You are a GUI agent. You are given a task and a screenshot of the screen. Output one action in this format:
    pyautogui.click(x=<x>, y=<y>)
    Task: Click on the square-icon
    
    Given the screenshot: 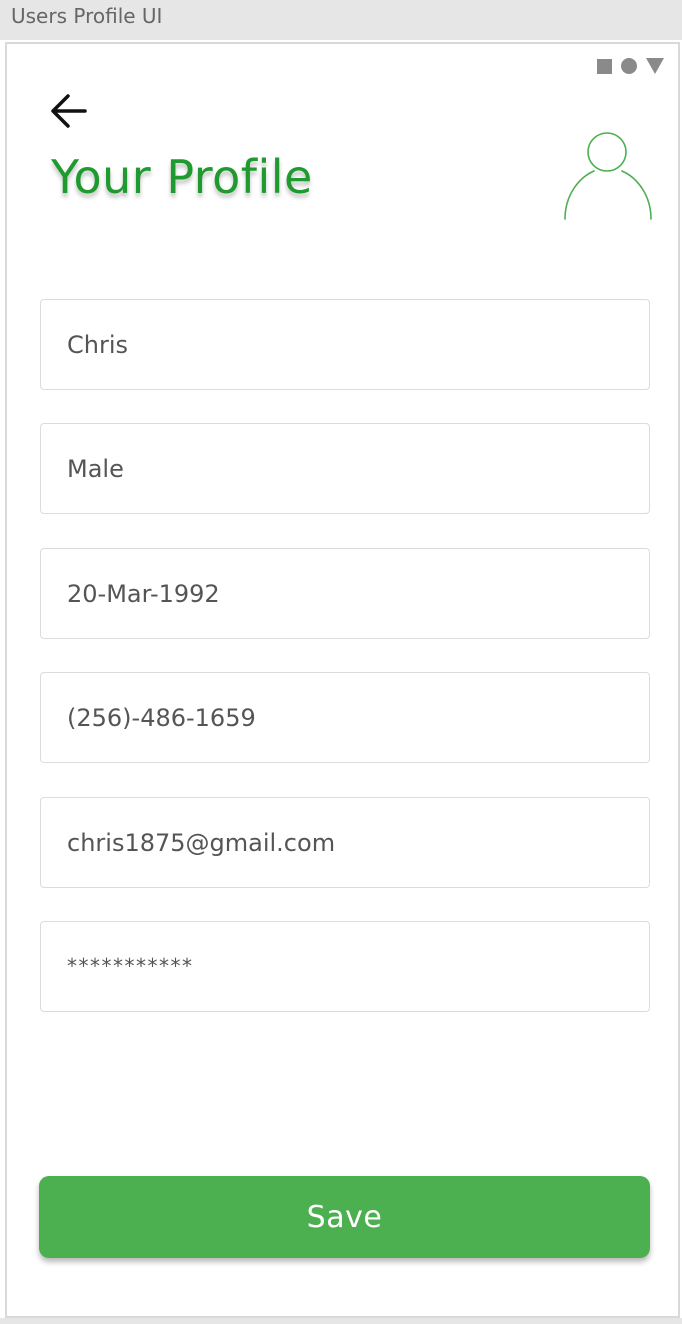 What is the action you would take?
    pyautogui.click(x=604, y=66)
    